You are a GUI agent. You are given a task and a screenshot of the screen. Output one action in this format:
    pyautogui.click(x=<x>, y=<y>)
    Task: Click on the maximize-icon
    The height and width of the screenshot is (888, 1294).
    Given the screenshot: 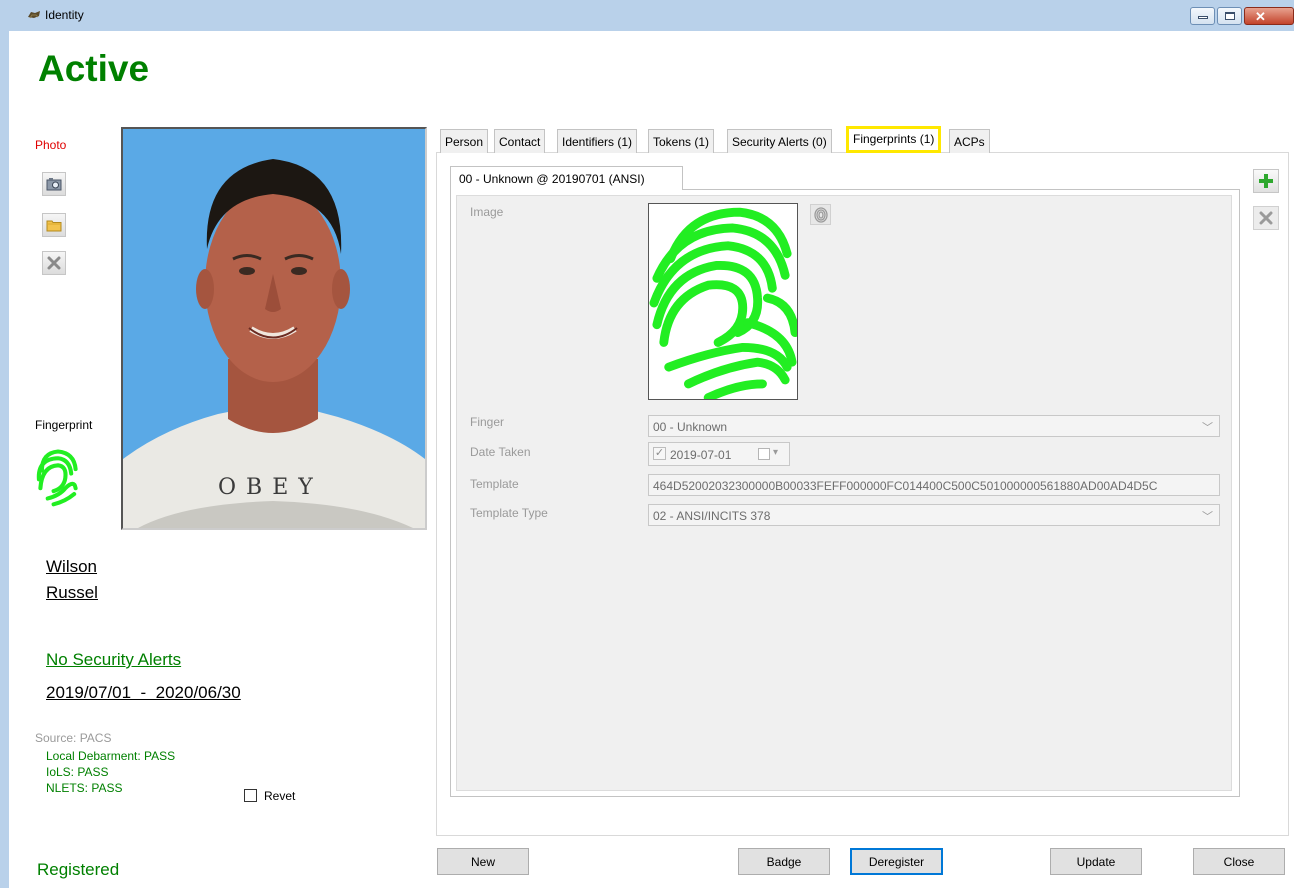 What is the action you would take?
    pyautogui.click(x=1230, y=16)
    